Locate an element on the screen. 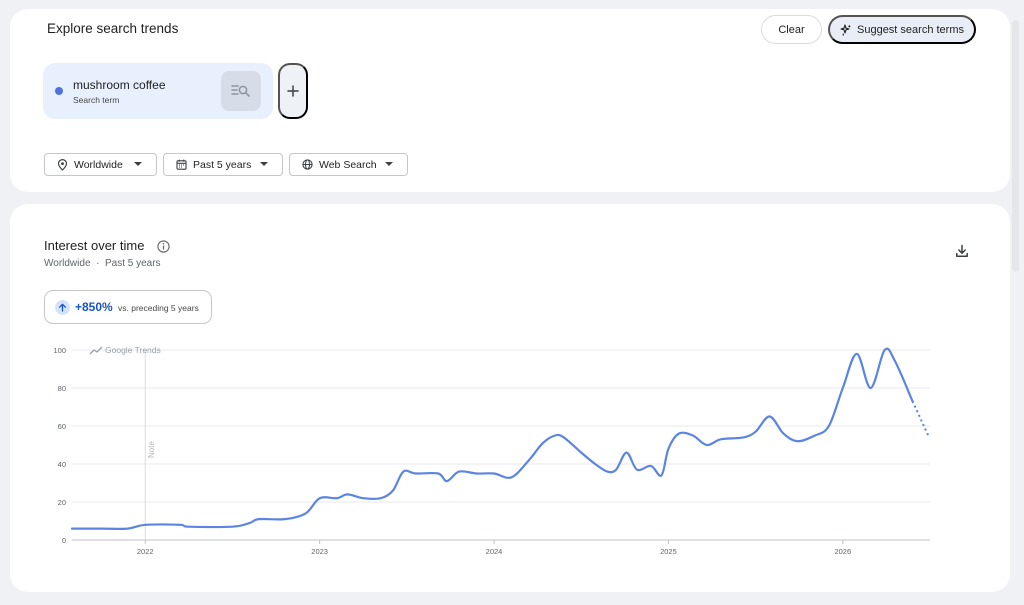 This screenshot has width=1024, height=605. series-partial-line is located at coordinates (920, 418).